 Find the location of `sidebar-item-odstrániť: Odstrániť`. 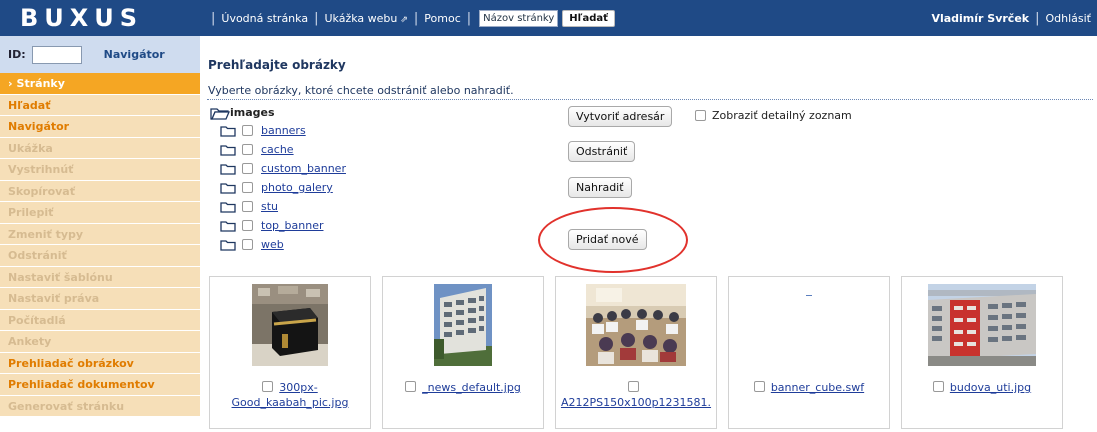

sidebar-item-odstrániť: Odstrániť is located at coordinates (100, 256).